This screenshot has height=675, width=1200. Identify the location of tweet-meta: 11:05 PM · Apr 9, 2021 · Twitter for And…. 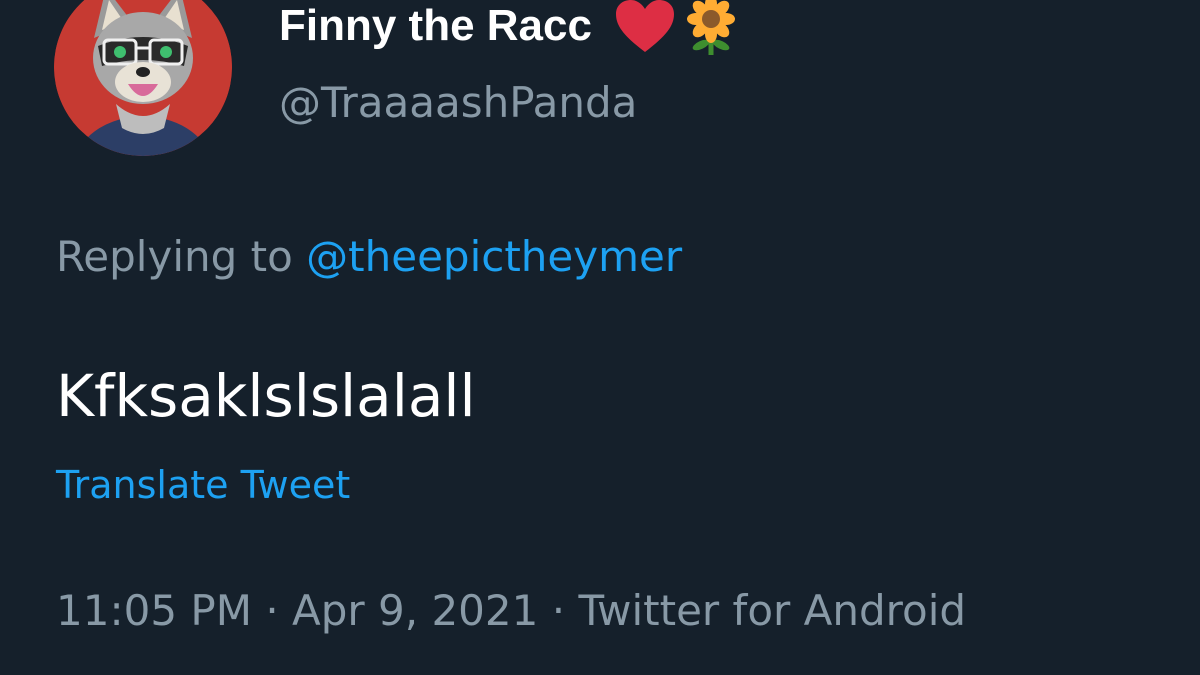
(511, 611).